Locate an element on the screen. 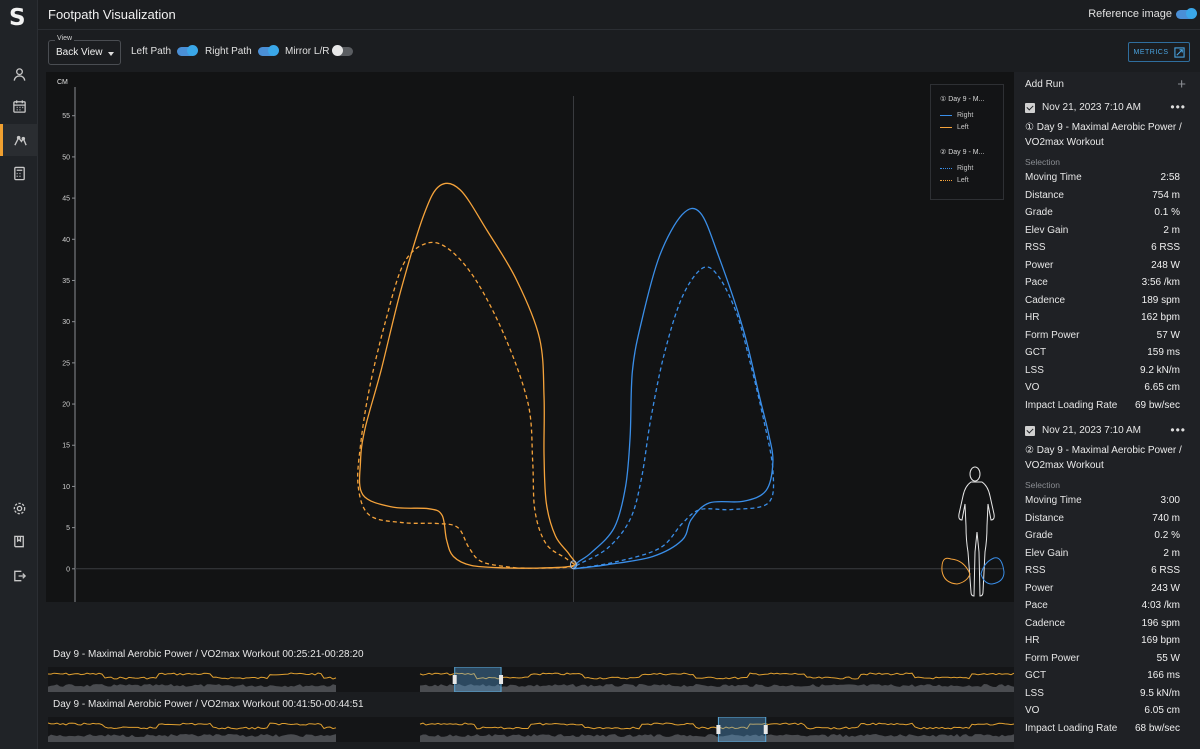 The width and height of the screenshot is (1200, 749). nav-settings is located at coordinates (19, 508).